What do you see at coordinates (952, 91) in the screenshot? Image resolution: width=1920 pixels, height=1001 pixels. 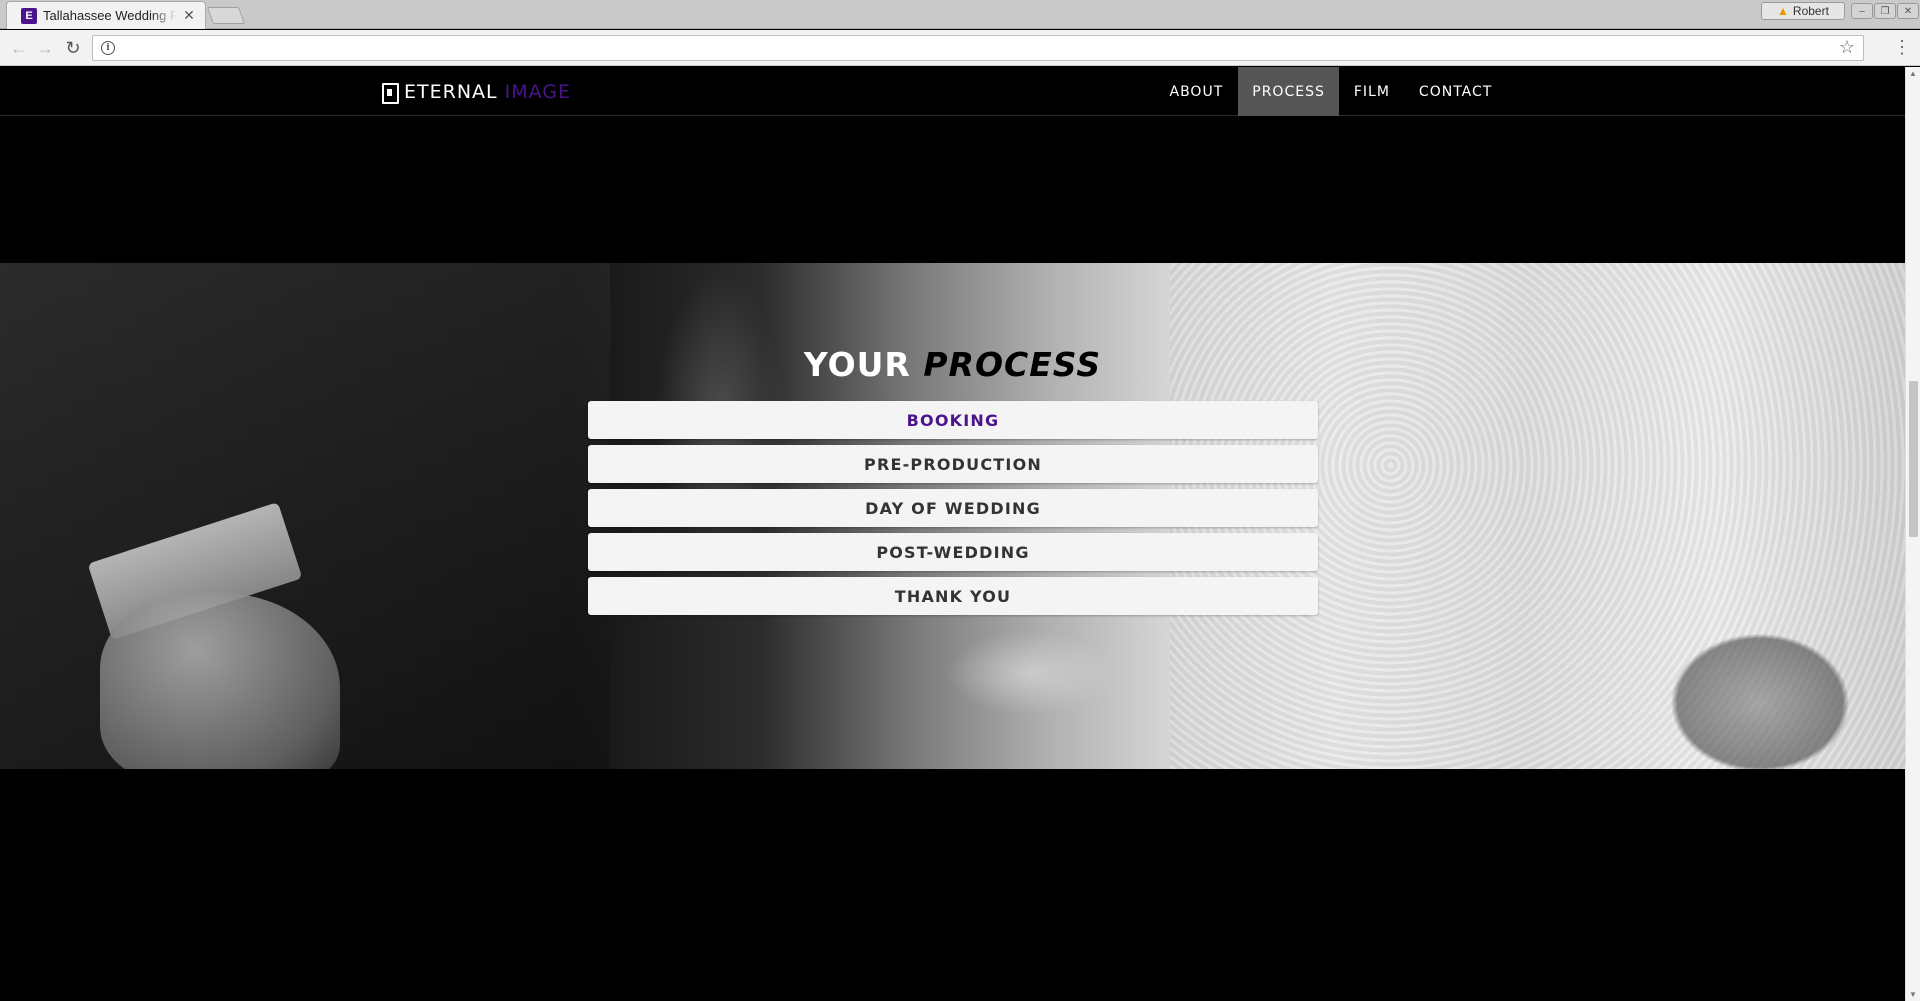 I see `site-navbar: ETERNAL IMAGE ABOUT PROCESS FILM CONTACT` at bounding box center [952, 91].